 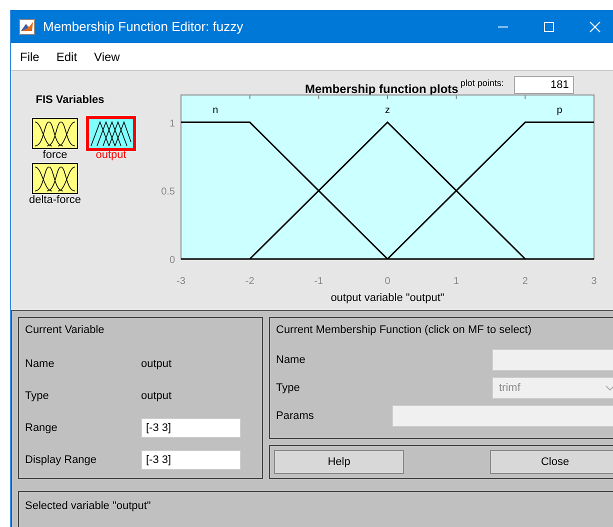 What do you see at coordinates (482, 83) in the screenshot?
I see `plot-points-label: plot points:` at bounding box center [482, 83].